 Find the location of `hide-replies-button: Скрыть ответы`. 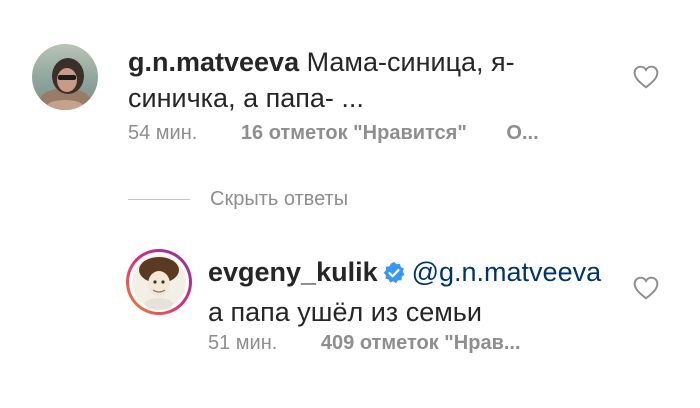

hide-replies-button: Скрыть ответы is located at coordinates (238, 199).